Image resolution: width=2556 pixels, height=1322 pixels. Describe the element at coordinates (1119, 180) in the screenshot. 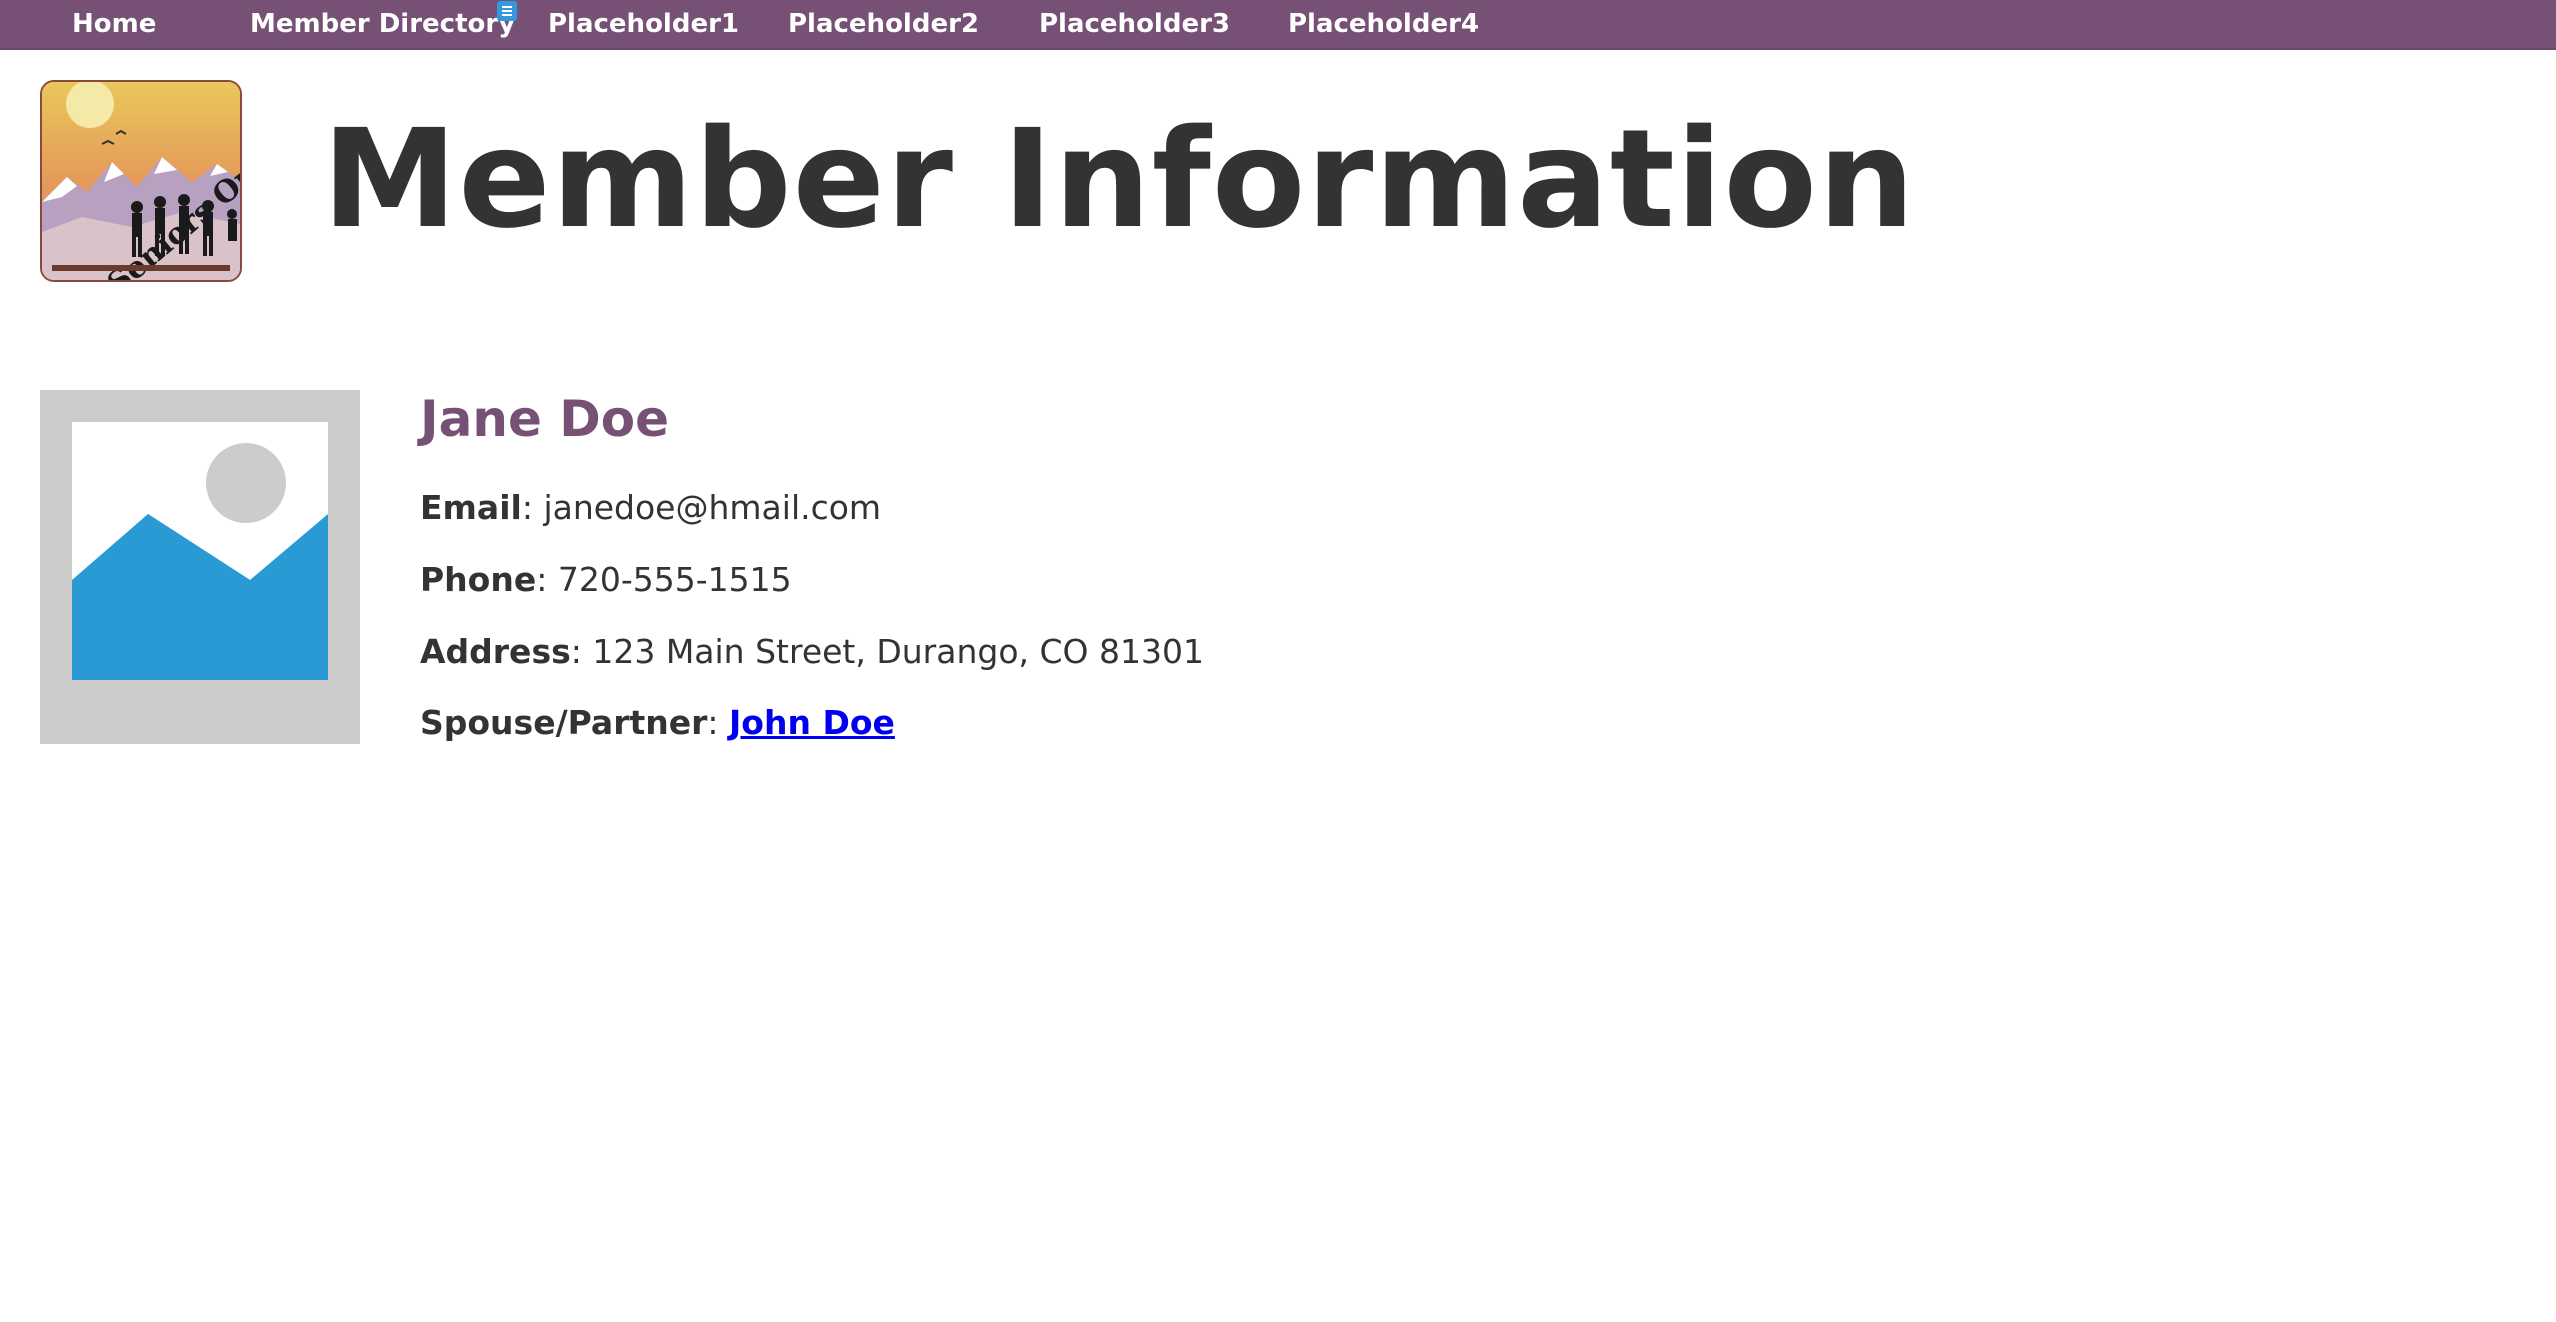

I see `page-title: Member Information` at that location.